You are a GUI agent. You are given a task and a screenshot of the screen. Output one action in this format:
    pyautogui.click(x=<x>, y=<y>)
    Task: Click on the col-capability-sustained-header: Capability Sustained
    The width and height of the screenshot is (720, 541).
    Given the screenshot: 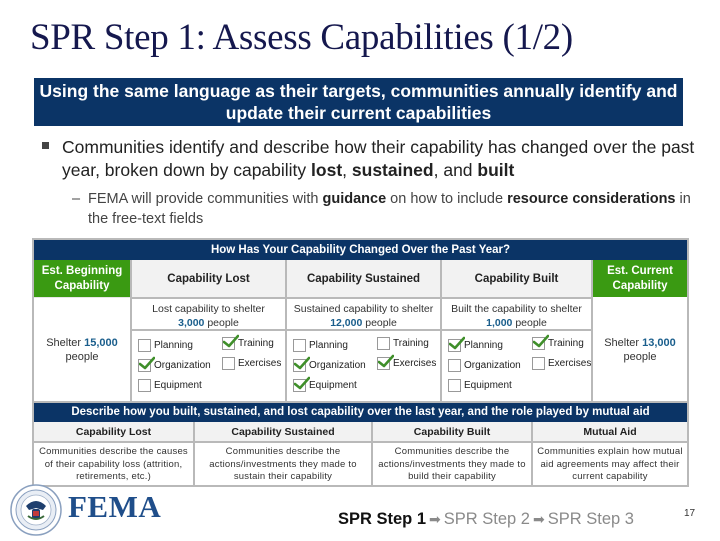 What is the action you would take?
    pyautogui.click(x=363, y=278)
    